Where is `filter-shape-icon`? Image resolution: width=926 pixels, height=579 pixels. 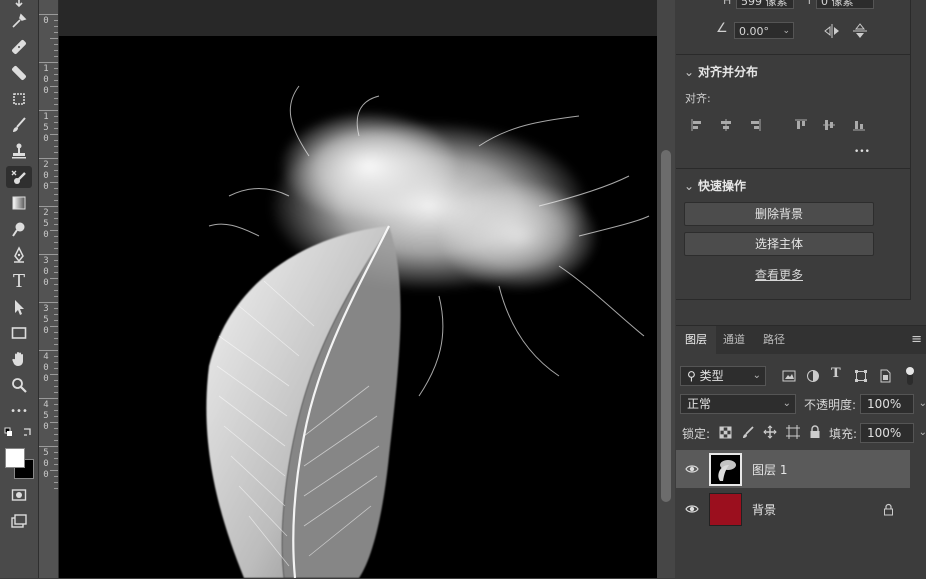
filter-shape-icon is located at coordinates (861, 376).